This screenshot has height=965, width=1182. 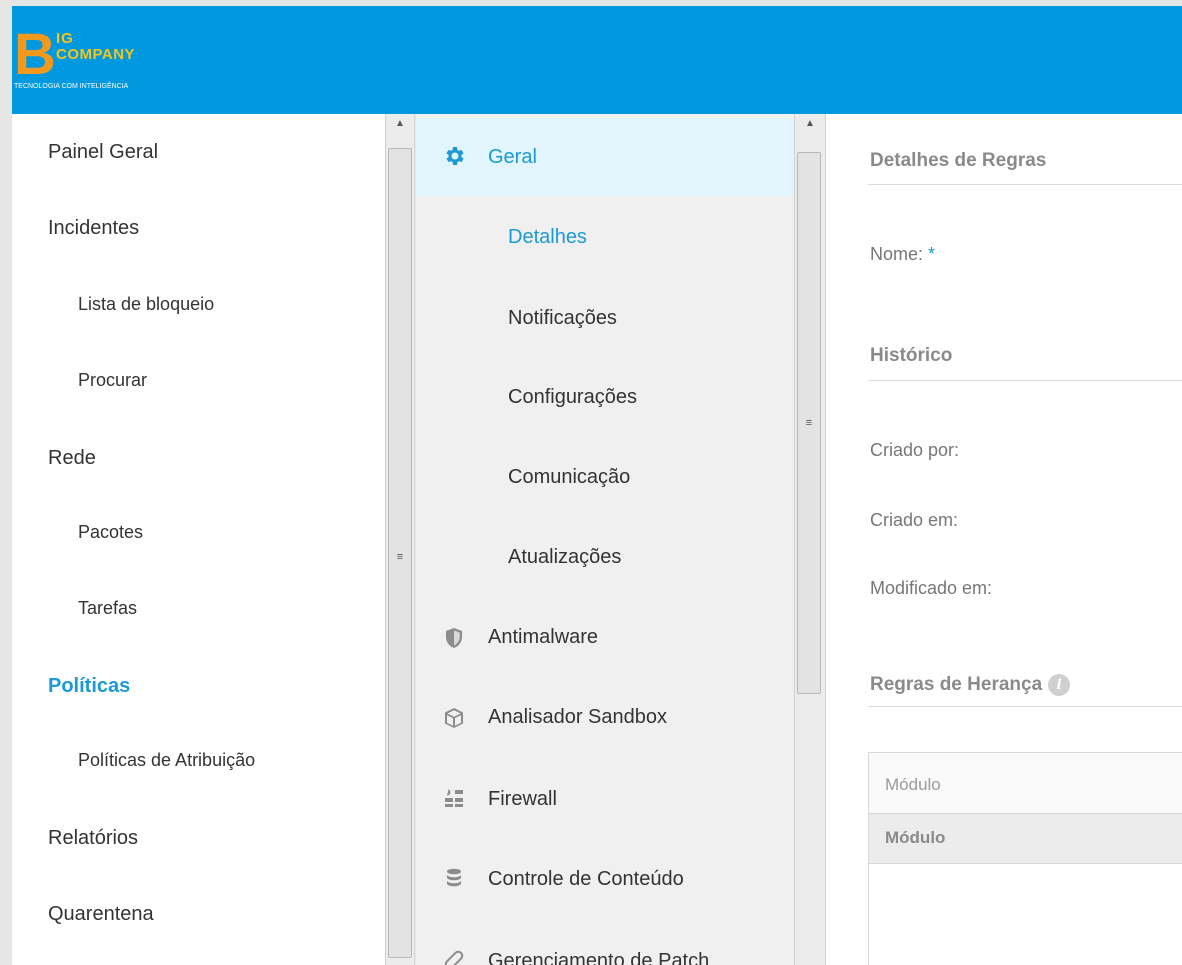 What do you see at coordinates (911, 355) in the screenshot?
I see `history-title: Histórico` at bounding box center [911, 355].